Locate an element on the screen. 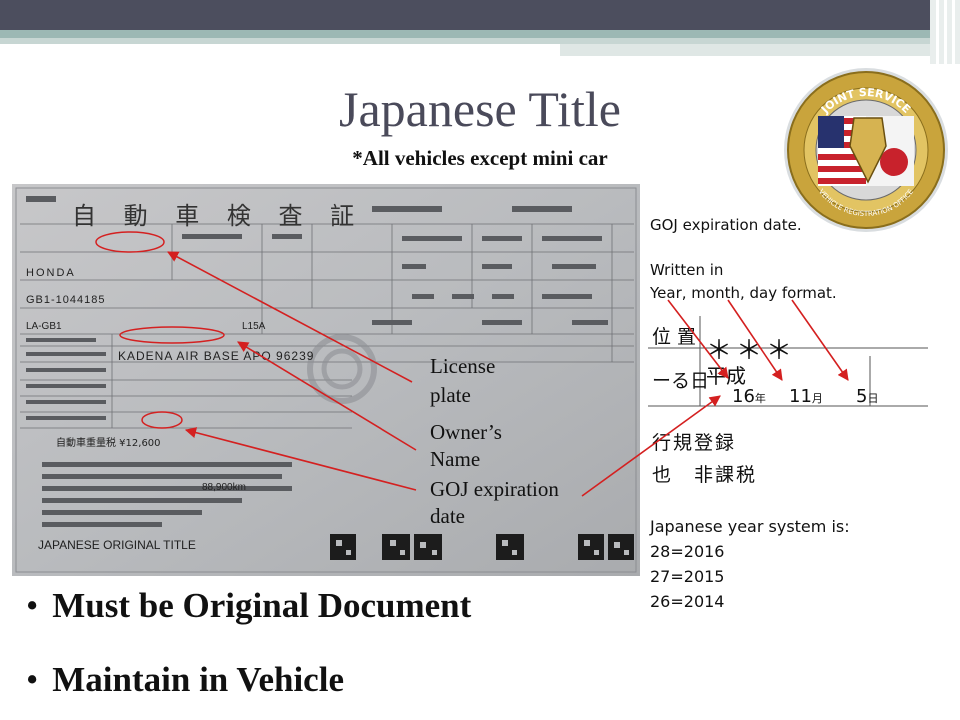  goj-expiration-note: GOJ expiration date. is located at coordinates (726, 225).